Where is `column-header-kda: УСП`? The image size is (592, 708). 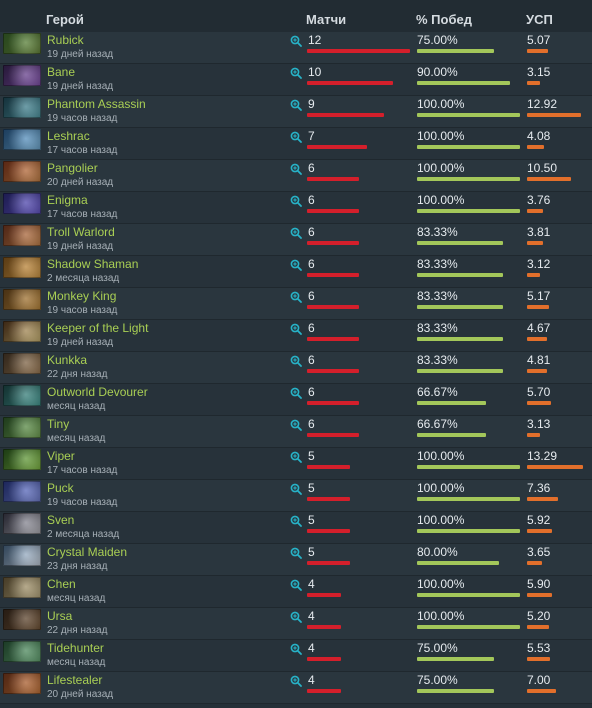
column-header-kda: УСП is located at coordinates (539, 19).